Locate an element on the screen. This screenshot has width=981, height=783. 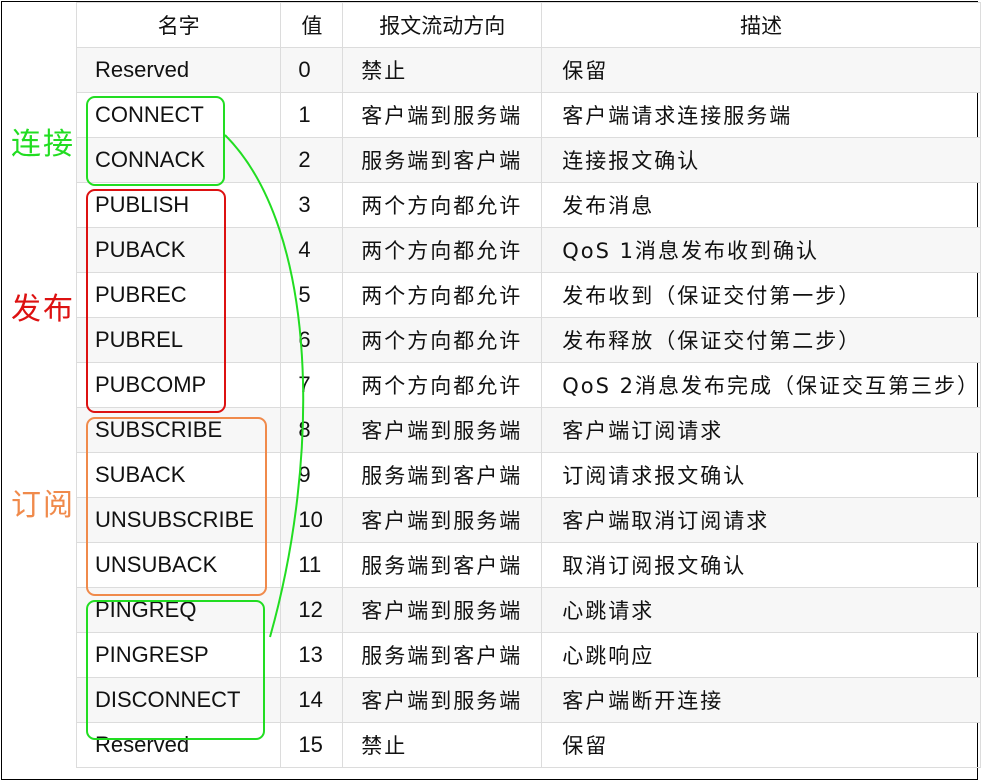
connect-ping-arc-path is located at coordinates (264, 386).